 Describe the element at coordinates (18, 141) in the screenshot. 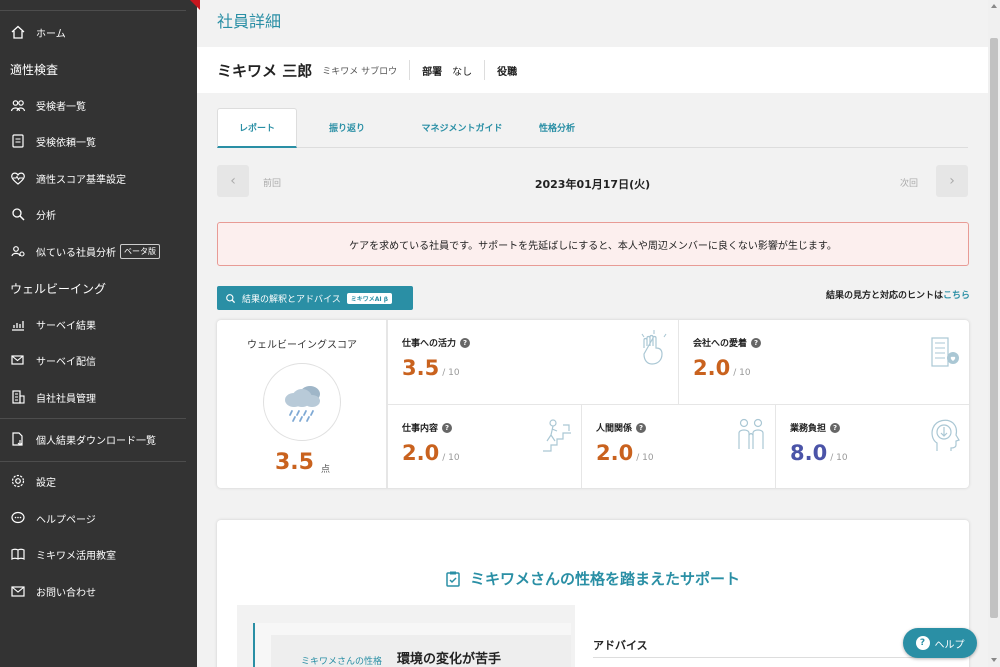

I see `document-icon` at that location.